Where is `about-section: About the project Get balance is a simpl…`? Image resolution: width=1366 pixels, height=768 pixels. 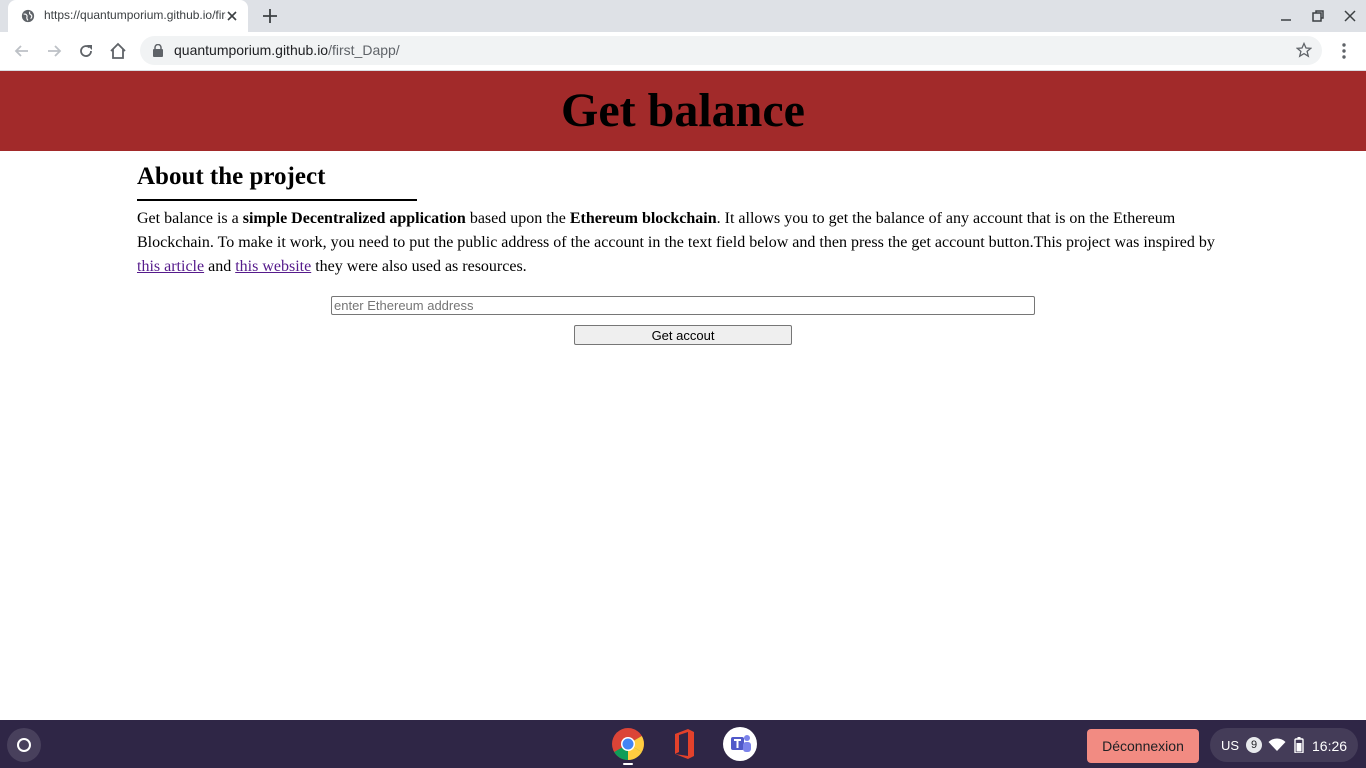
about-section: About the project Get balance is a simpl… is located at coordinates (683, 220).